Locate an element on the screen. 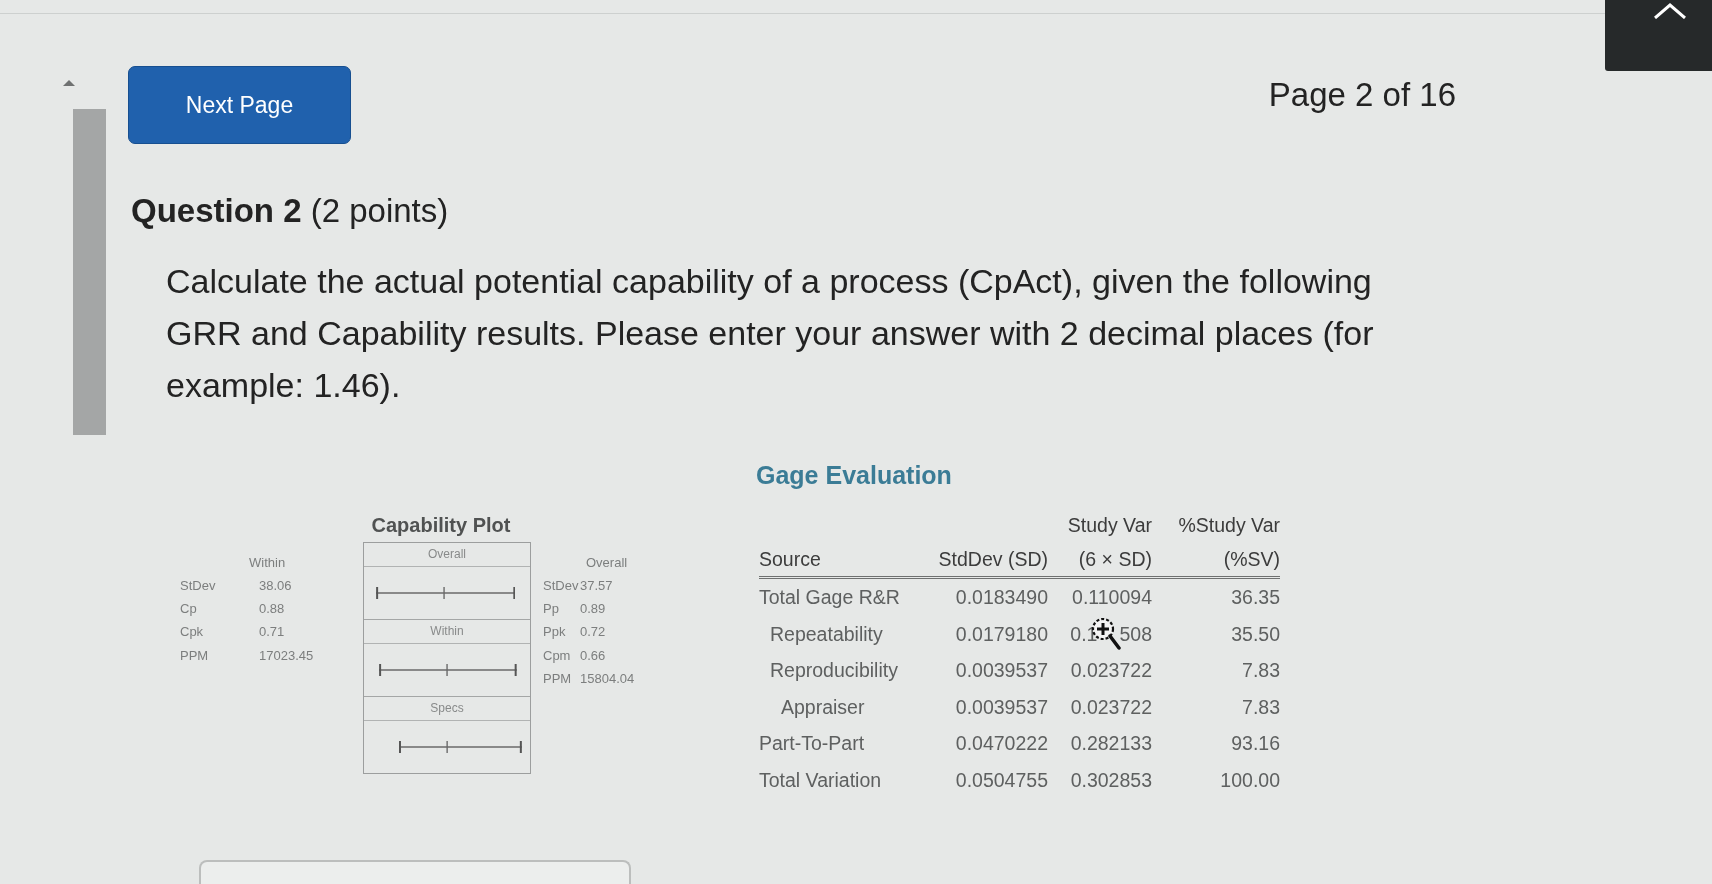  table-cell-text: 0.110094 is located at coordinates (1112, 597).